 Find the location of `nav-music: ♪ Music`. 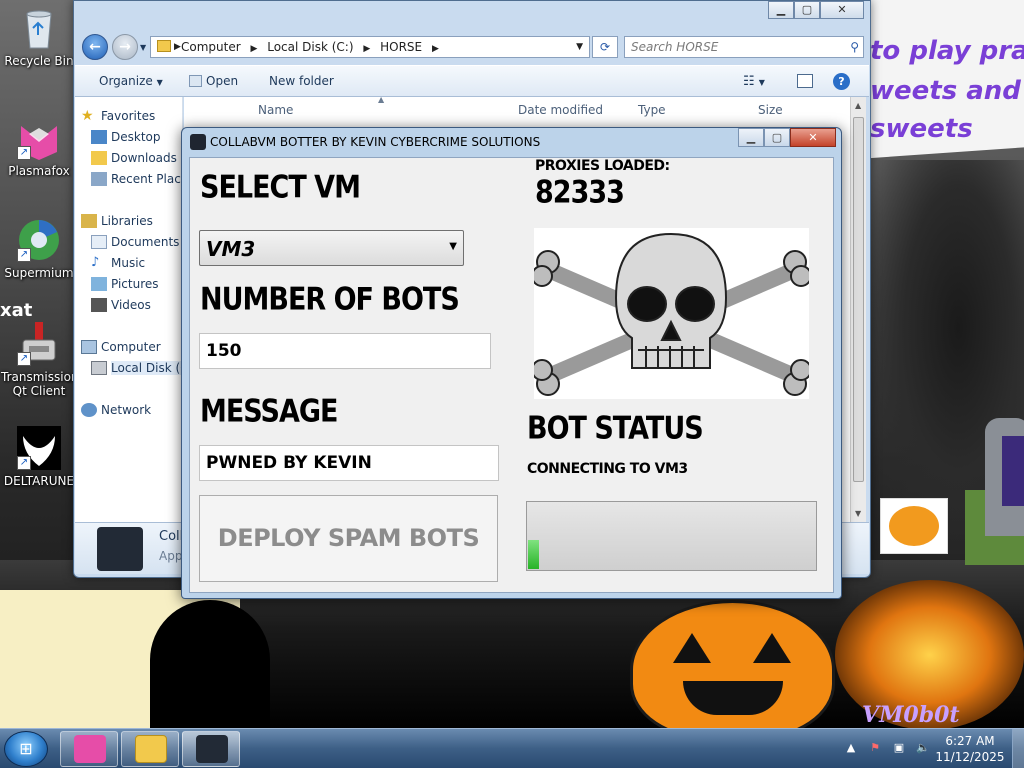

nav-music: ♪ Music is located at coordinates (118, 263).